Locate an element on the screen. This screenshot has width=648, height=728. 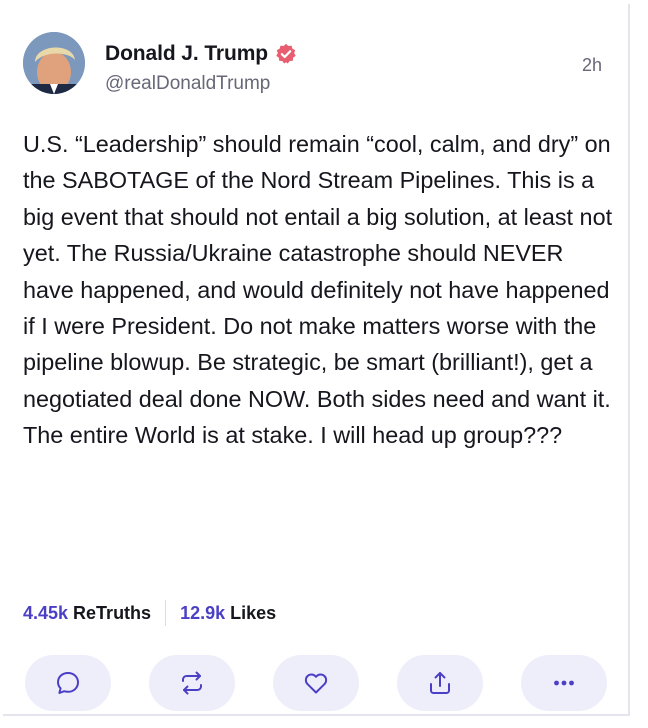
retruth-icon is located at coordinates (192, 683).